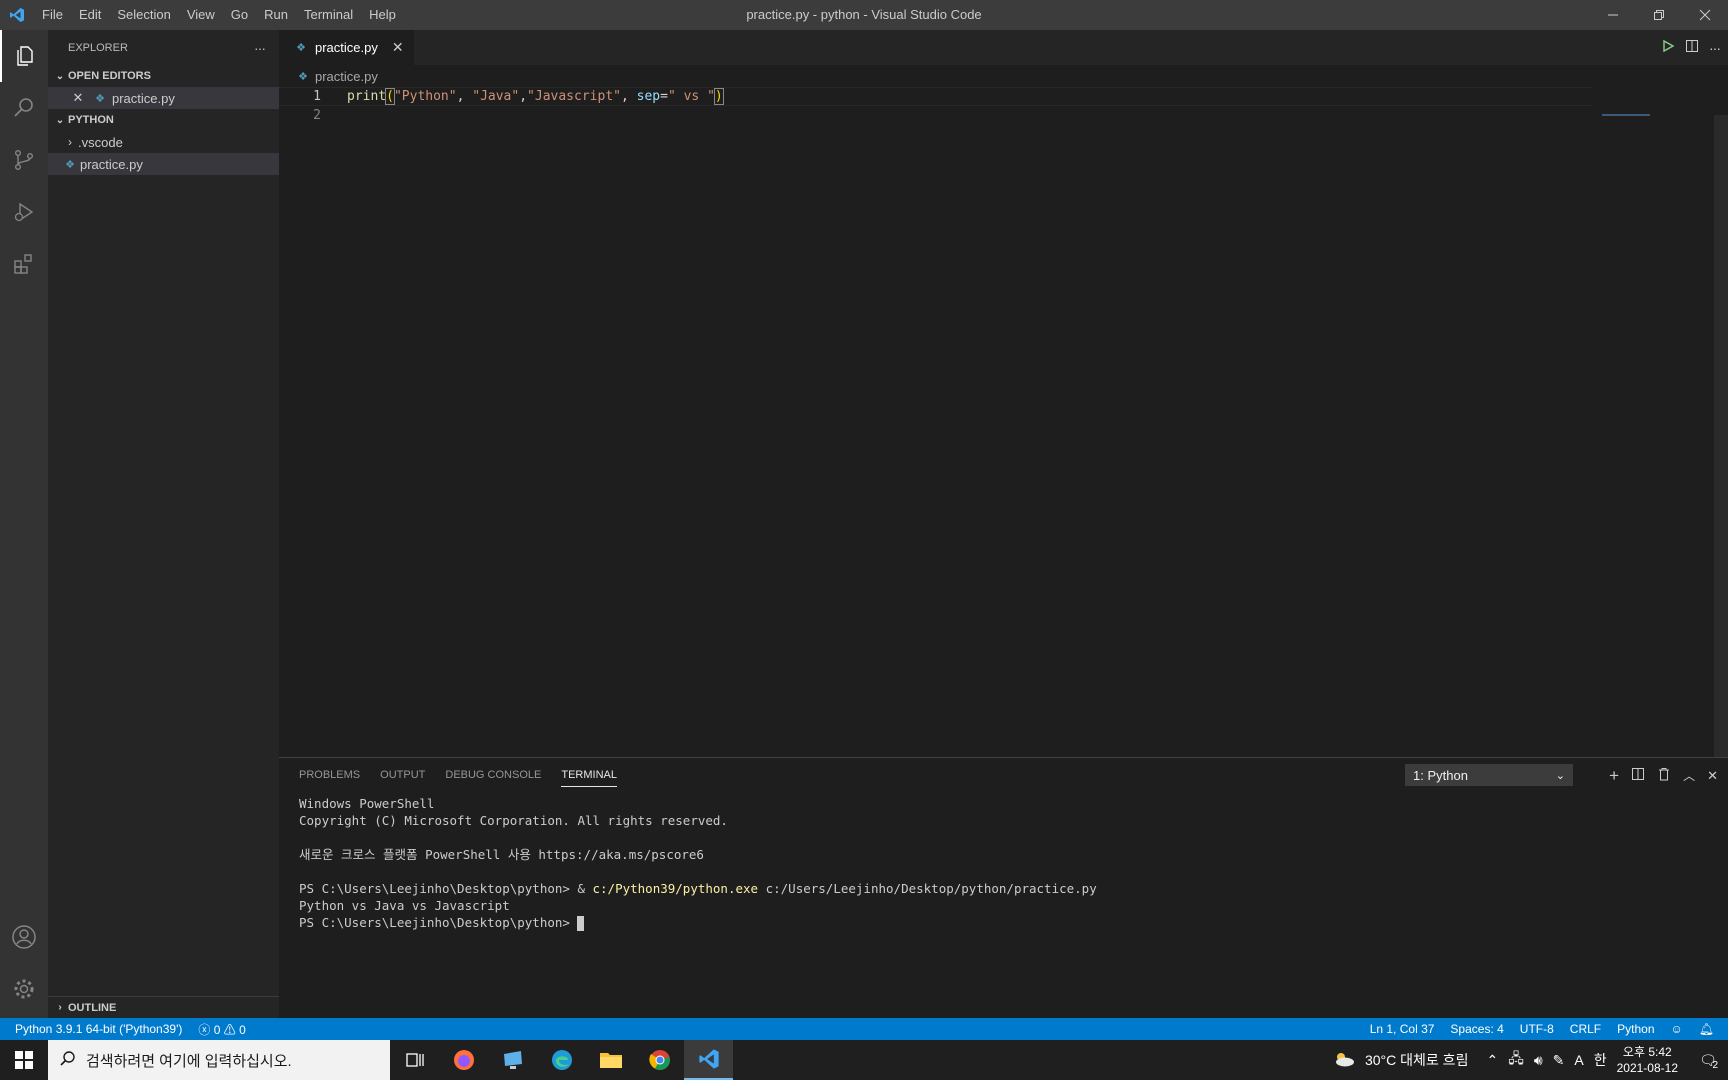  What do you see at coordinates (1416, 1060) in the screenshot?
I see `weather-text: 30°C 대체로 흐림` at bounding box center [1416, 1060].